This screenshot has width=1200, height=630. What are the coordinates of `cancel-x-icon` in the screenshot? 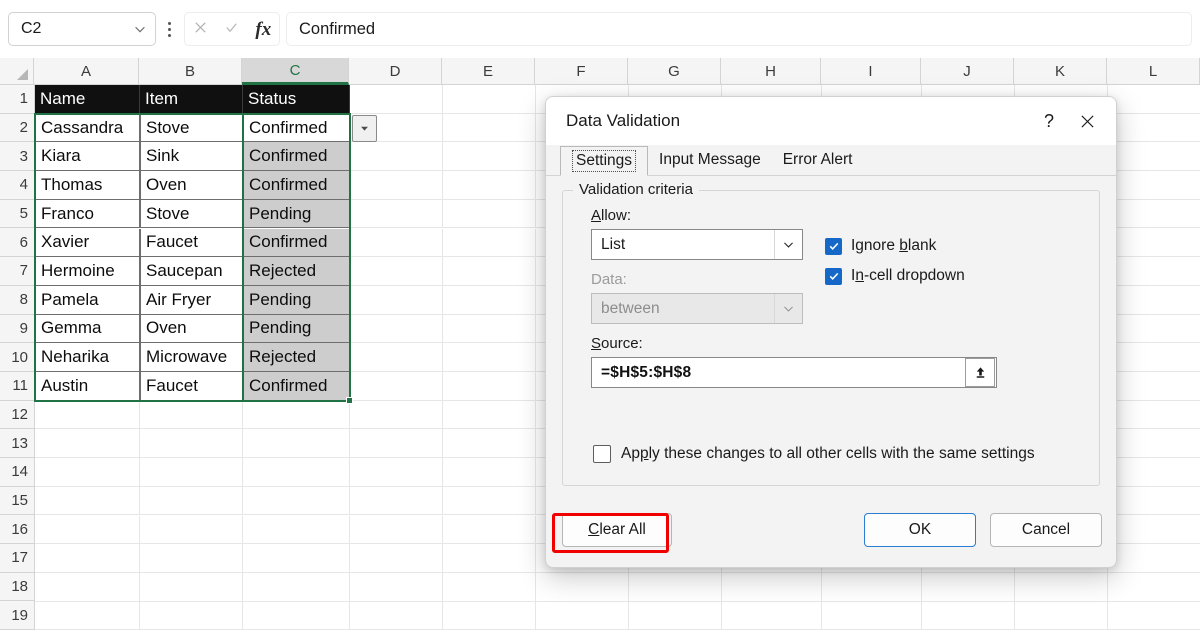 It's located at (201, 29).